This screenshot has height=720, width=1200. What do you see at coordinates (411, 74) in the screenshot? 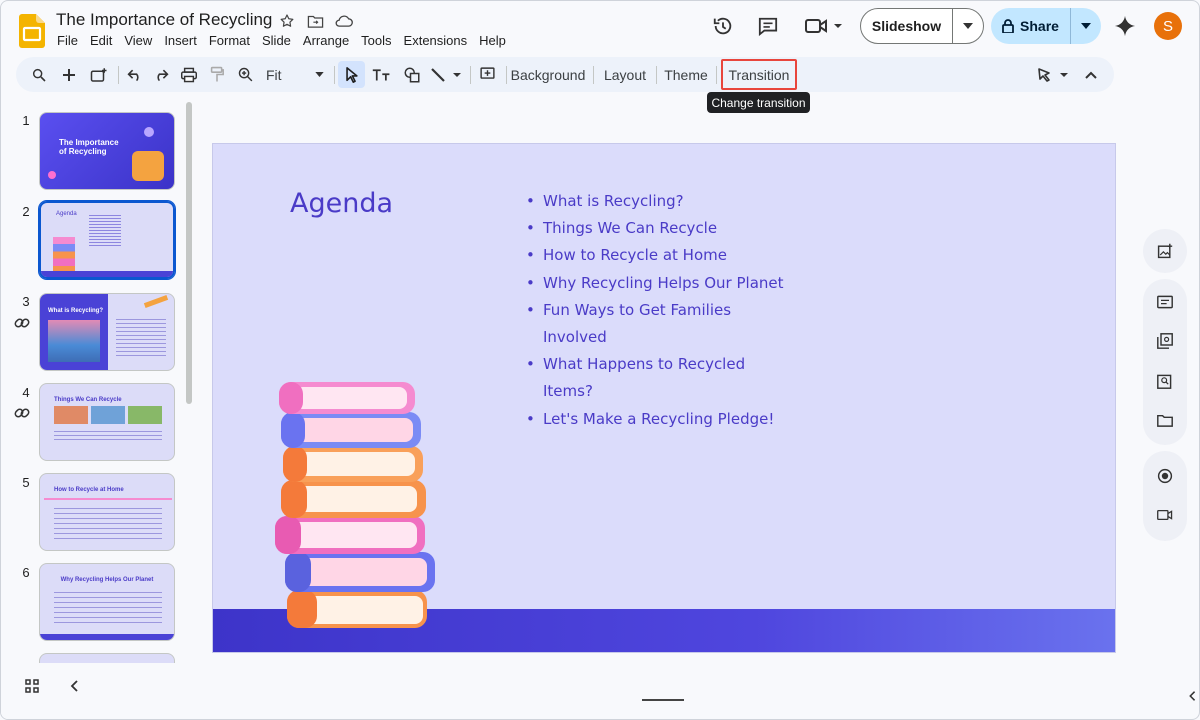
I see `image-shapes-icon` at bounding box center [411, 74].